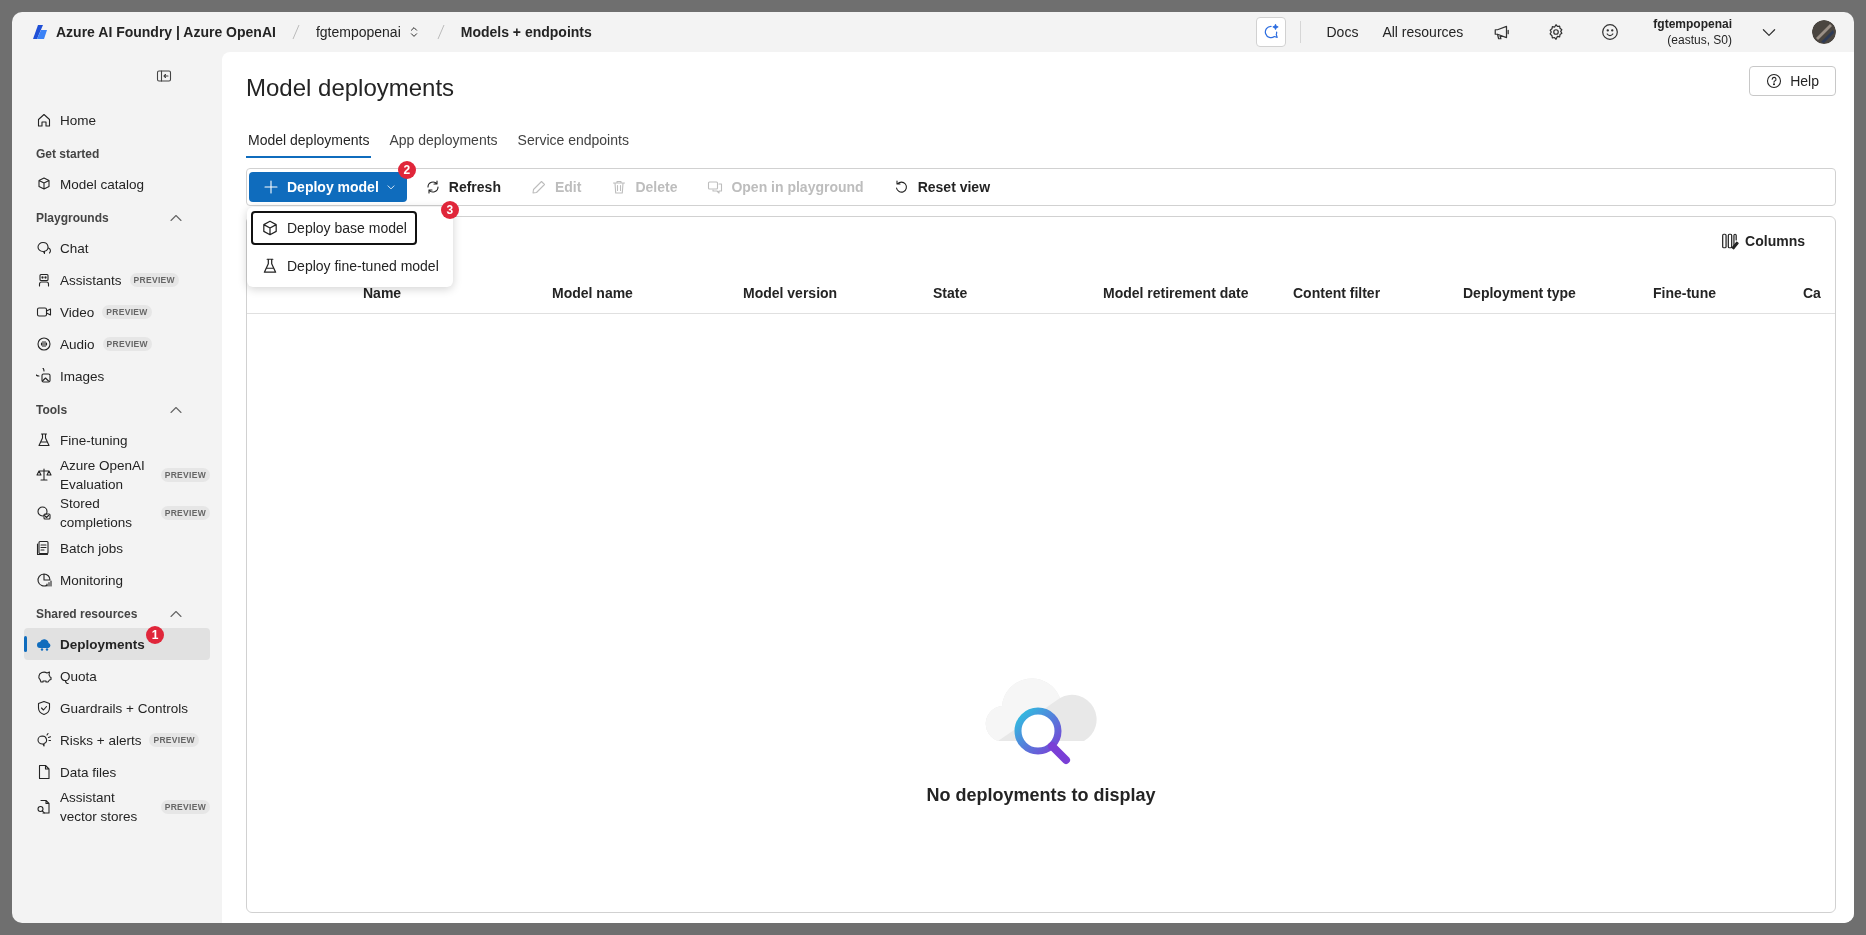  I want to click on help-button: Help, so click(1792, 81).